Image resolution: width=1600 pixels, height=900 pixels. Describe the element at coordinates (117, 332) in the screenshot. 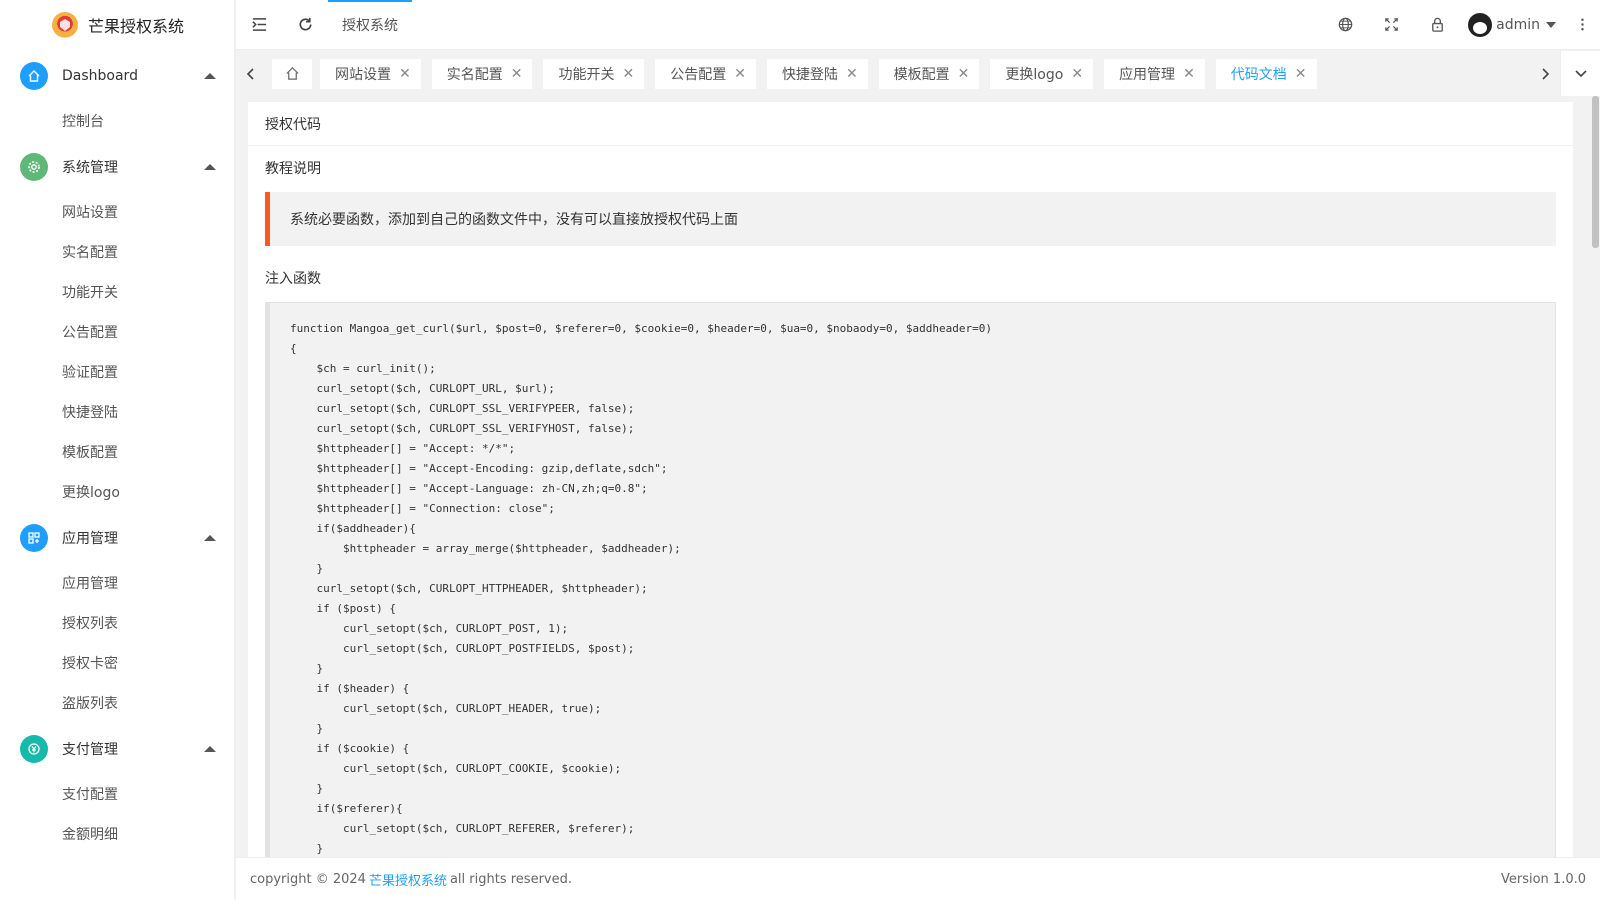

I see `sidebar-item: 公告配置` at that location.